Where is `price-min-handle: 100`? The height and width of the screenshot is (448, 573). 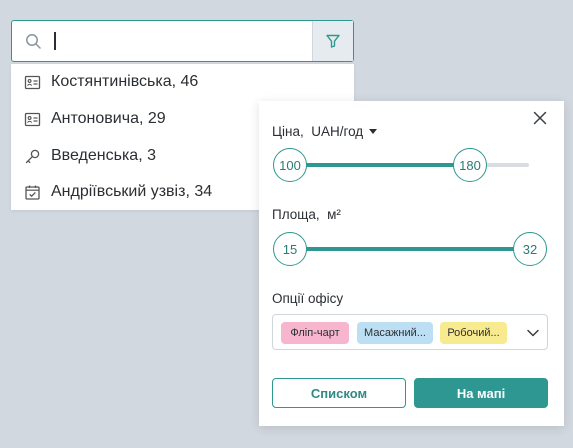 price-min-handle: 100 is located at coordinates (290, 165).